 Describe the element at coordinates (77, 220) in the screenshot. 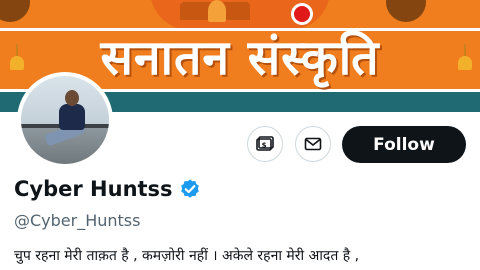

I see `user-handle: @Cyber_Huntss` at that location.